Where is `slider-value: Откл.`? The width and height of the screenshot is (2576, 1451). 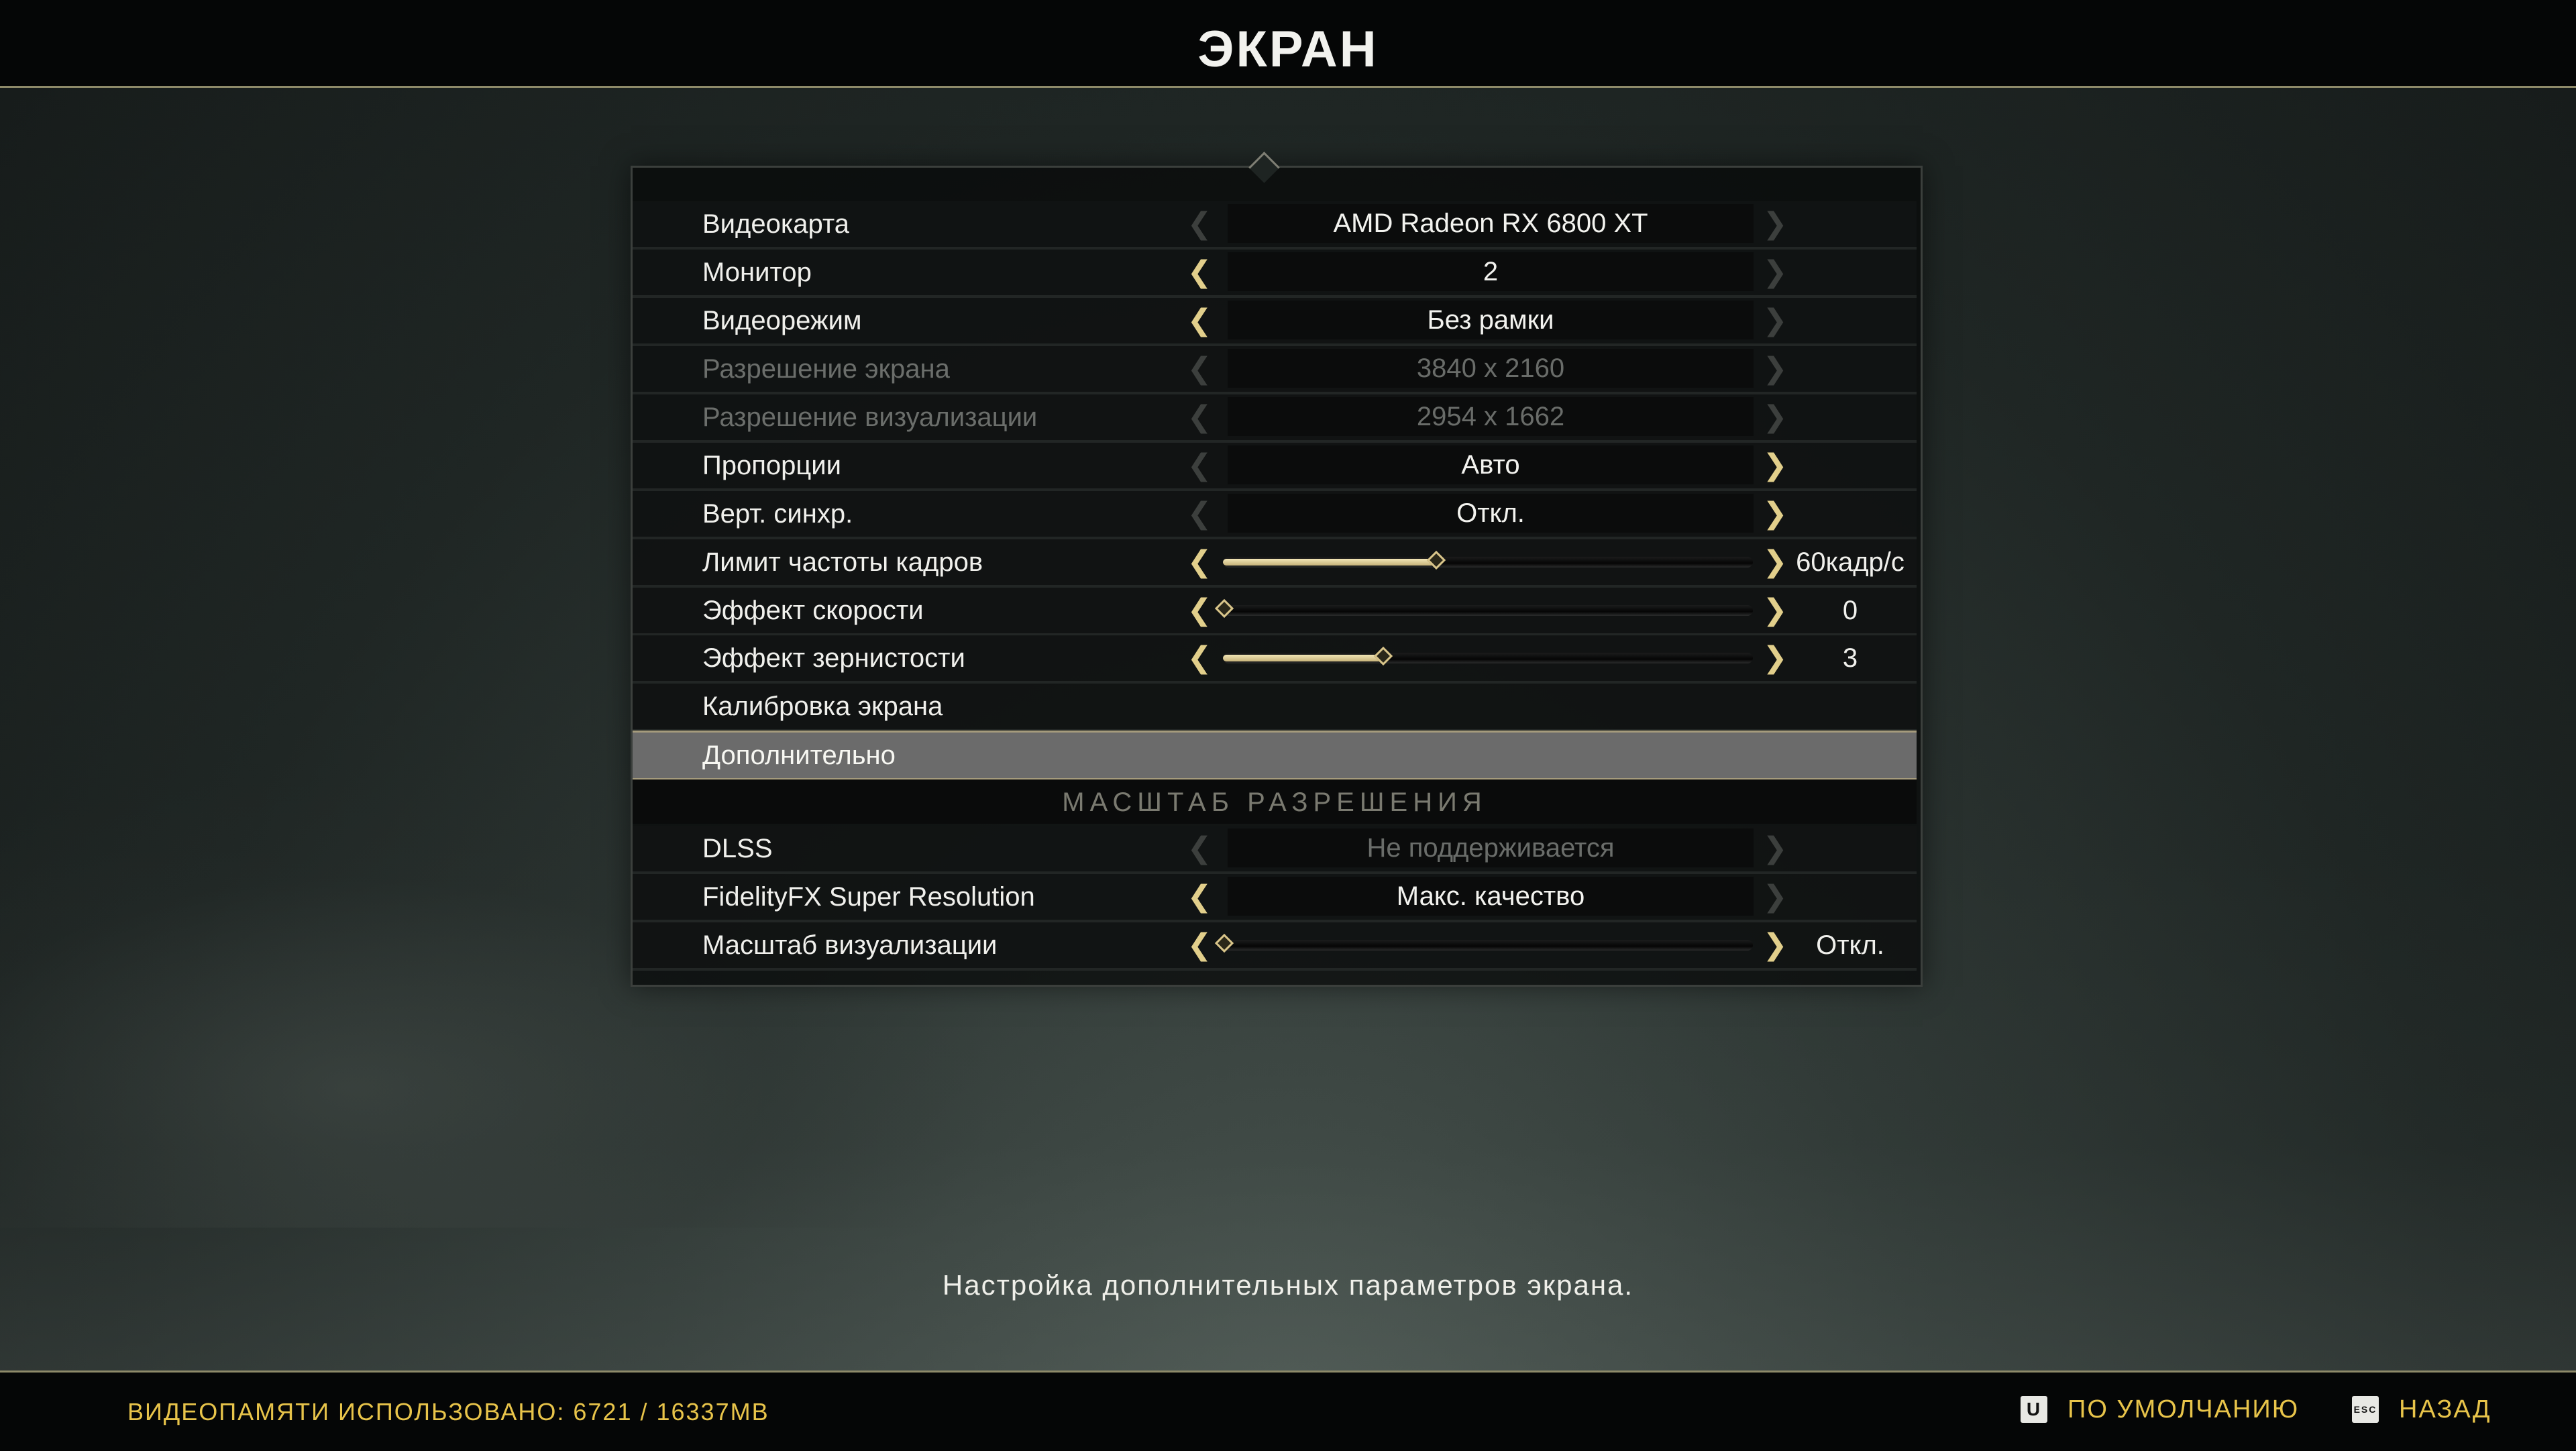 slider-value: Откл. is located at coordinates (1850, 945).